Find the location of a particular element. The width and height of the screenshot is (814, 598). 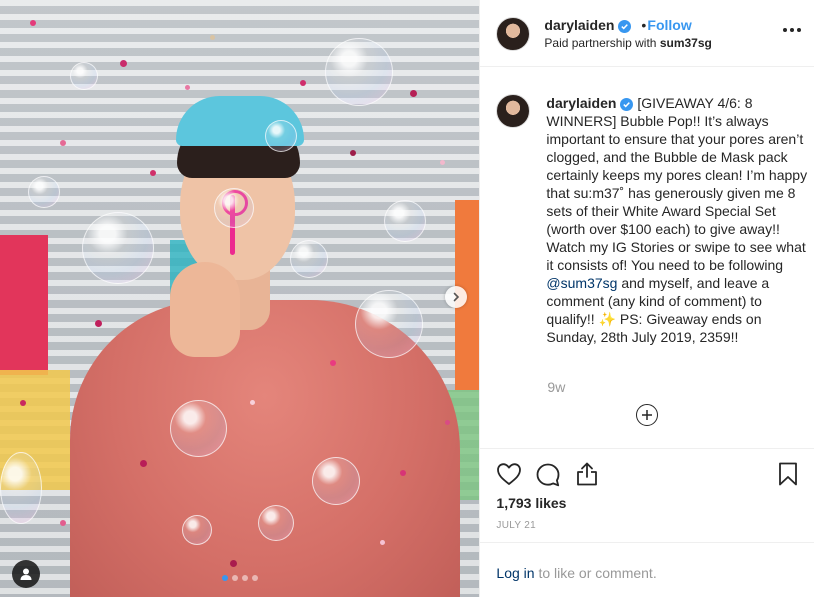

paid-partnership-label: Paid partnership with sum37sg is located at coordinates (627, 43).